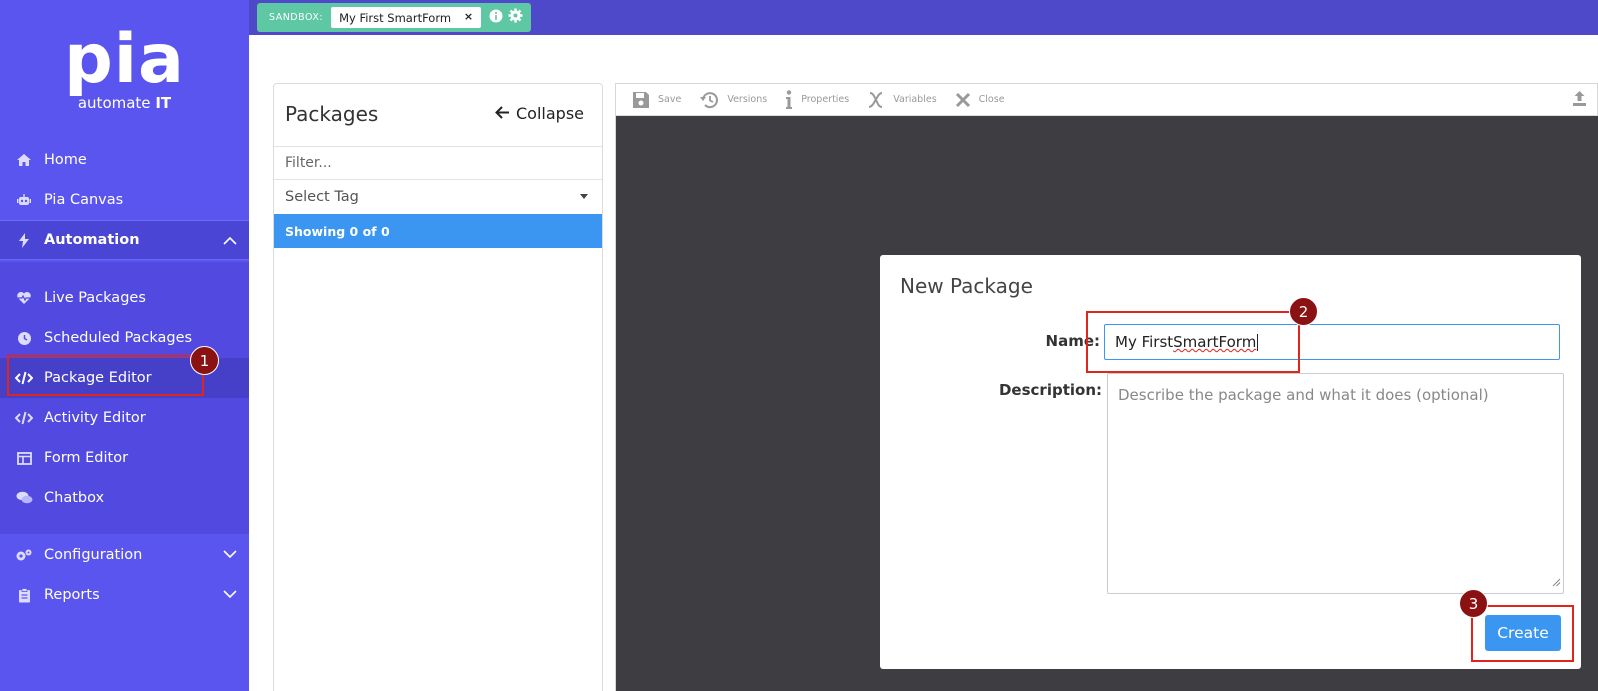  Describe the element at coordinates (641, 100) in the screenshot. I see `floppy-icon` at that location.